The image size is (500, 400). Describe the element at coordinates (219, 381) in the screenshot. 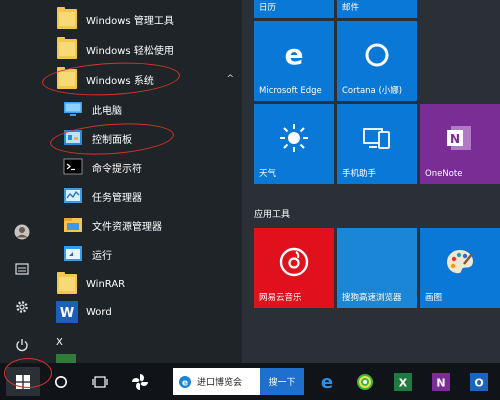

I see `search-query-text: 进口博览会` at that location.